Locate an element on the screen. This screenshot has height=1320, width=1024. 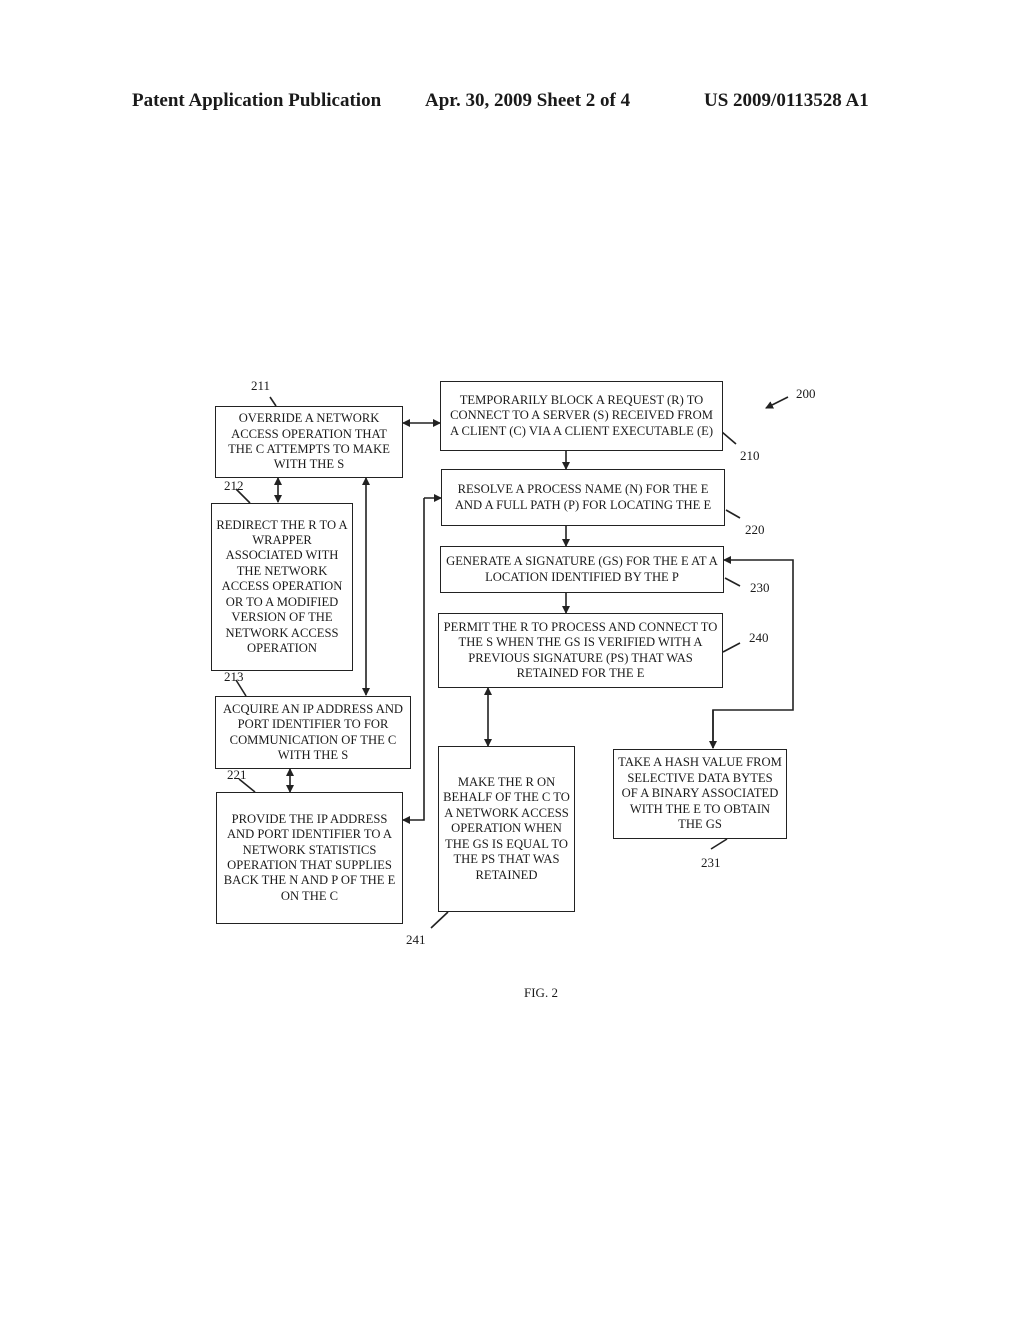
figure-pointer-arrow is located at coordinates (777, 402).